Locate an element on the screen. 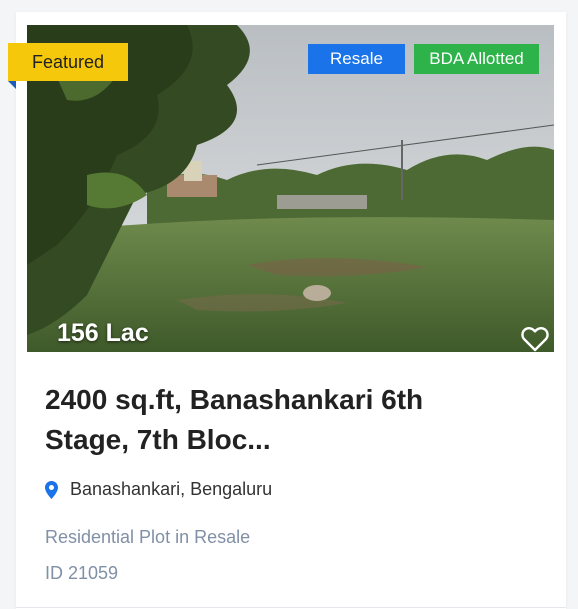  featured-ribbon-fold is located at coordinates (12, 85).